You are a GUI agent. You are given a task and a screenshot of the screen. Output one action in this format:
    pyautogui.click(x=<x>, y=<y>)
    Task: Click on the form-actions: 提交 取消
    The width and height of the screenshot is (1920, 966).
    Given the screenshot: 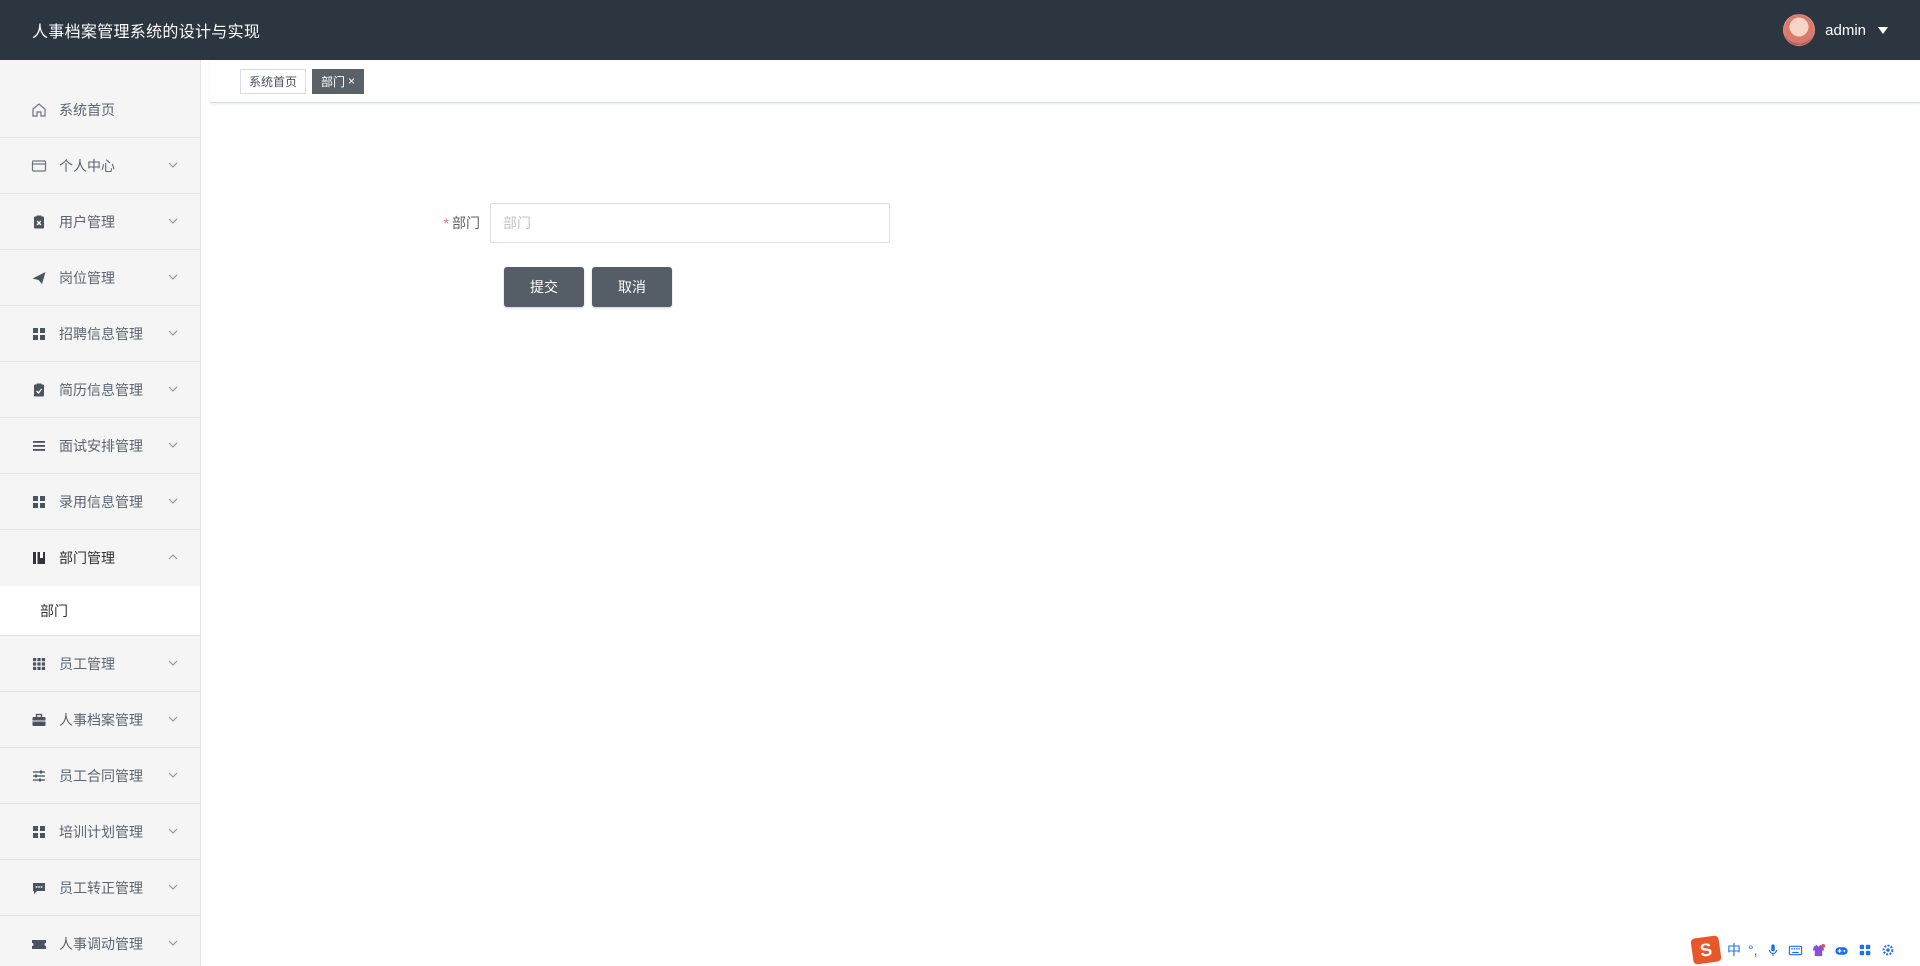 What is the action you would take?
    pyautogui.click(x=588, y=287)
    